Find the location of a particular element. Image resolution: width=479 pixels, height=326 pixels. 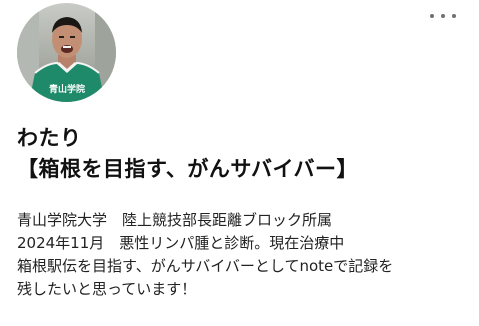

profile-tagline: 【箱根を目指す、がんサバイバー】 is located at coordinates (188, 169).